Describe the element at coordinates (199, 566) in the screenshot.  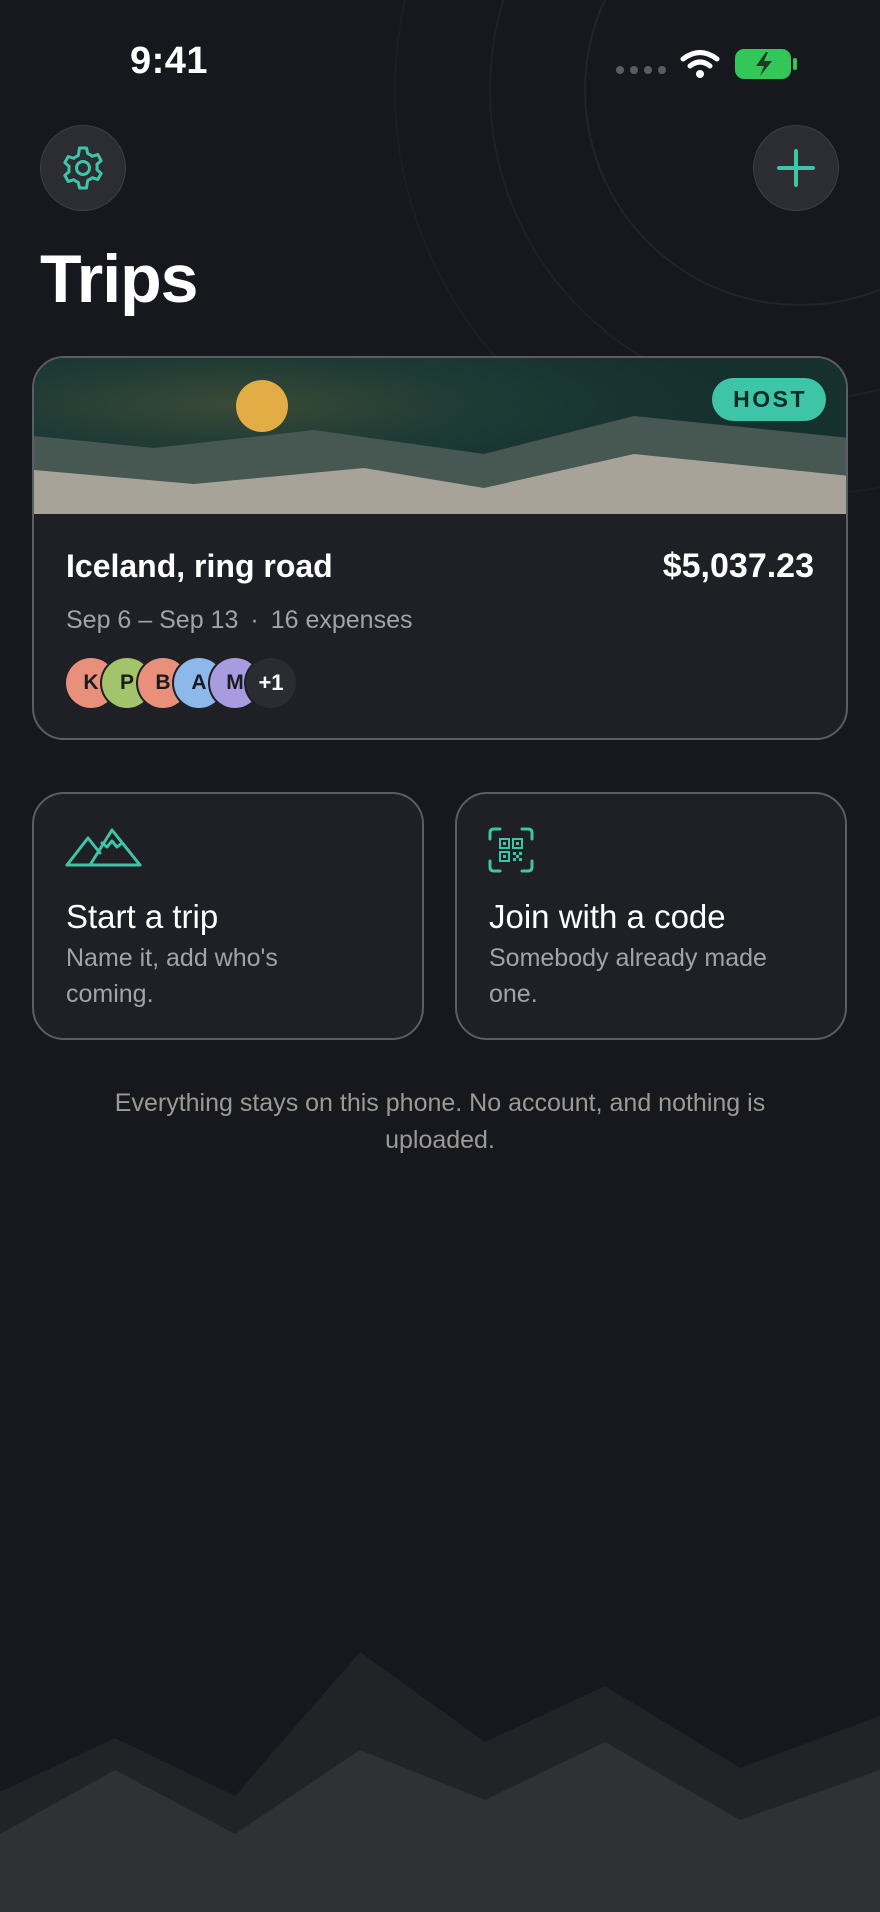
I see `trip-name: Iceland, ring road` at that location.